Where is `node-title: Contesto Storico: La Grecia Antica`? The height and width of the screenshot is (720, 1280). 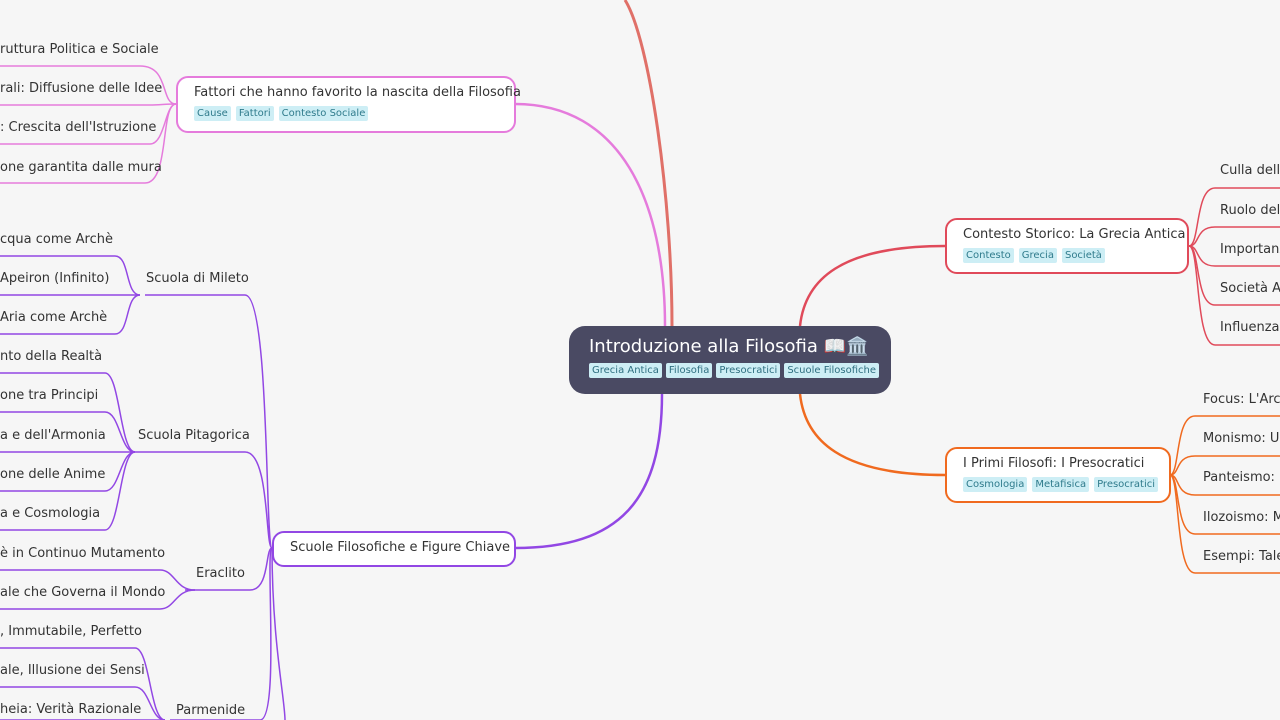 node-title: Contesto Storico: La Grecia Antica is located at coordinates (1074, 234).